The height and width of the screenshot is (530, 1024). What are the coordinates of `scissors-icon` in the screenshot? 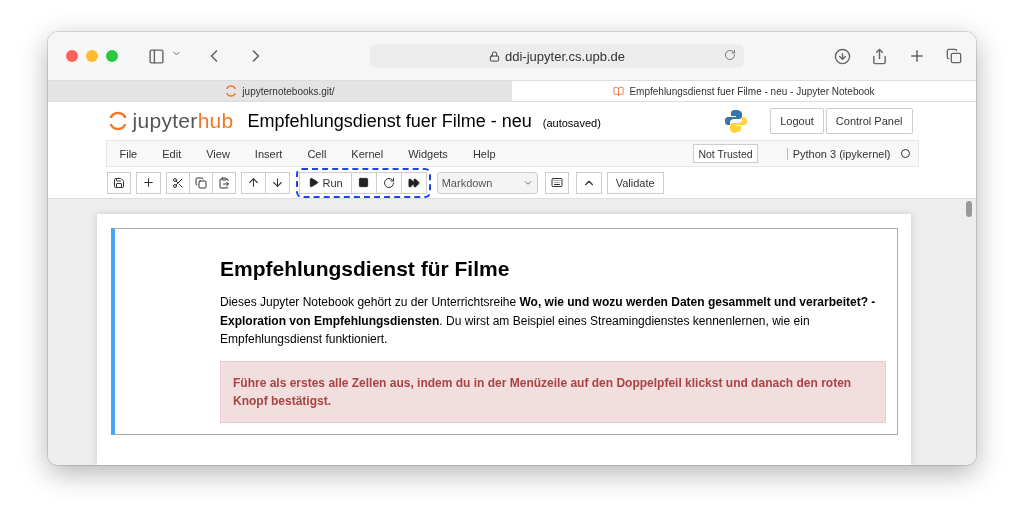 It's located at (177, 182).